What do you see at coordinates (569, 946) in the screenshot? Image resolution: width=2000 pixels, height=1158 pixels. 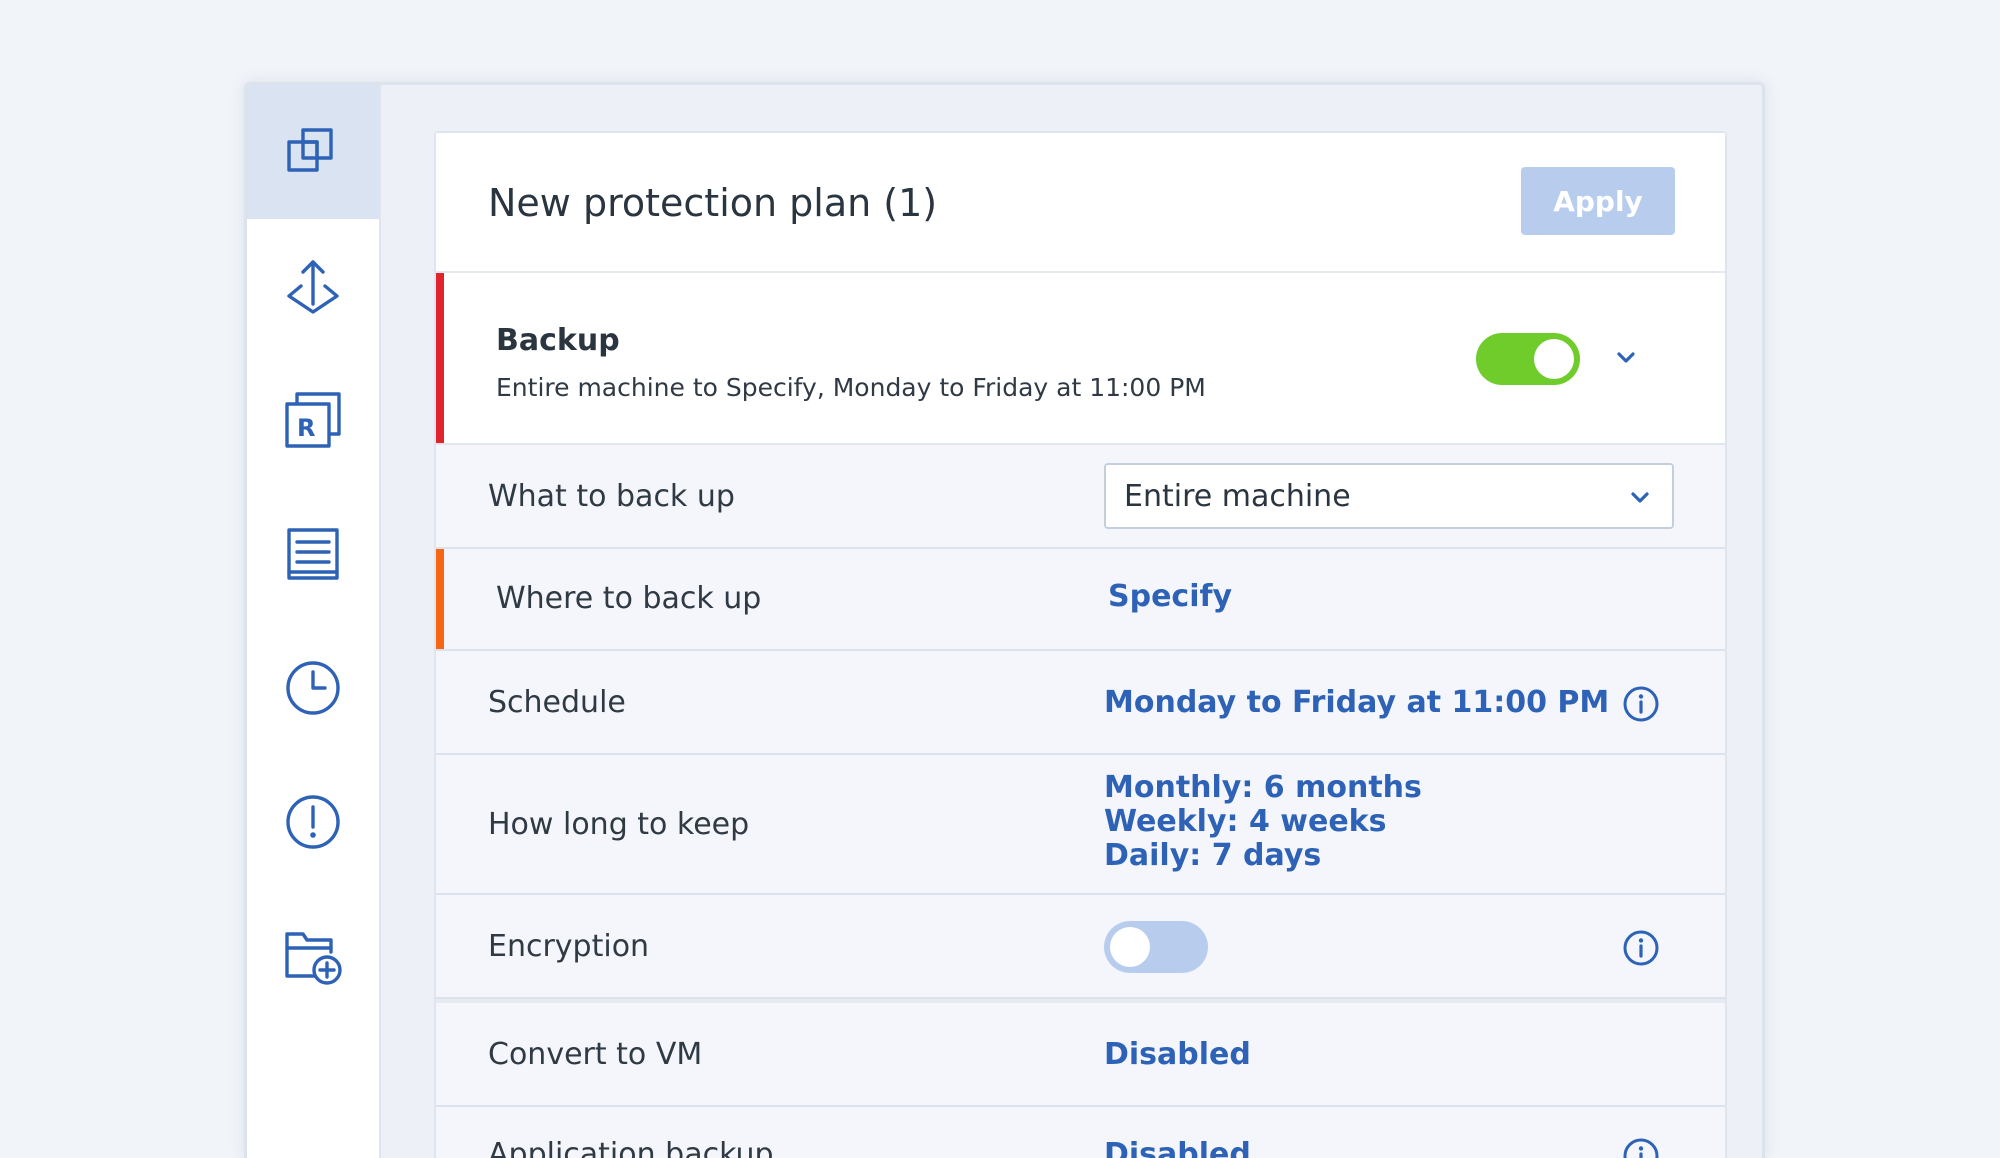 I see `encryption-label: Encryption` at bounding box center [569, 946].